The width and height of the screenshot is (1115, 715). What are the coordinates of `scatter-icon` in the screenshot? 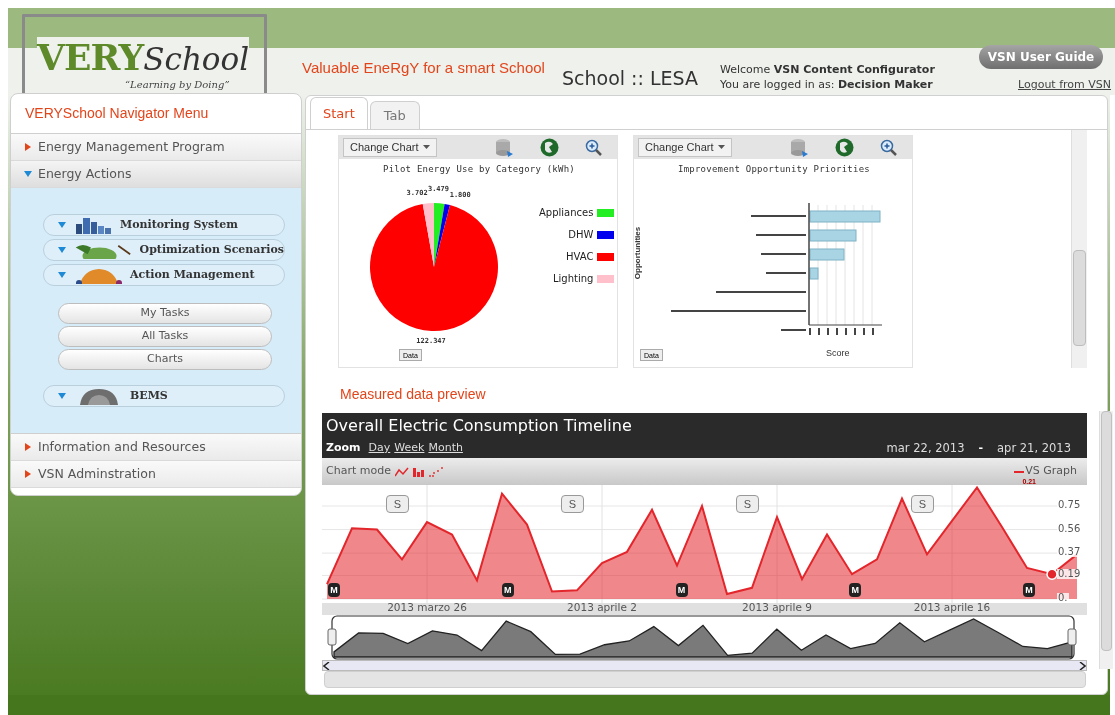 It's located at (435, 471).